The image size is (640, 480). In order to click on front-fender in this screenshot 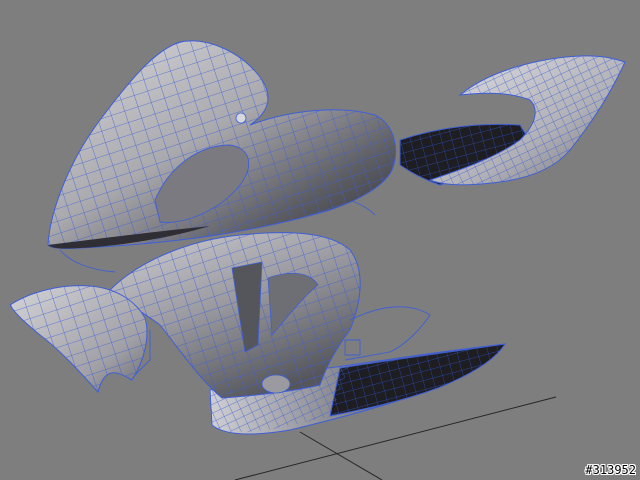, I will do `click(78, 339)`.